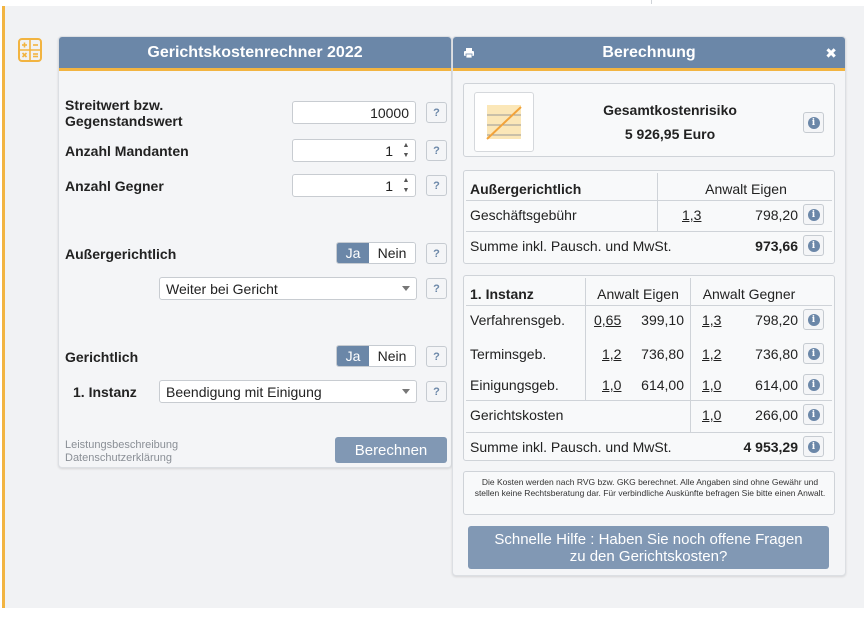 The image size is (864, 627). Describe the element at coordinates (244, 391) in the screenshot. I see `instanz-select-value: Beendigung mit Einigung` at that location.